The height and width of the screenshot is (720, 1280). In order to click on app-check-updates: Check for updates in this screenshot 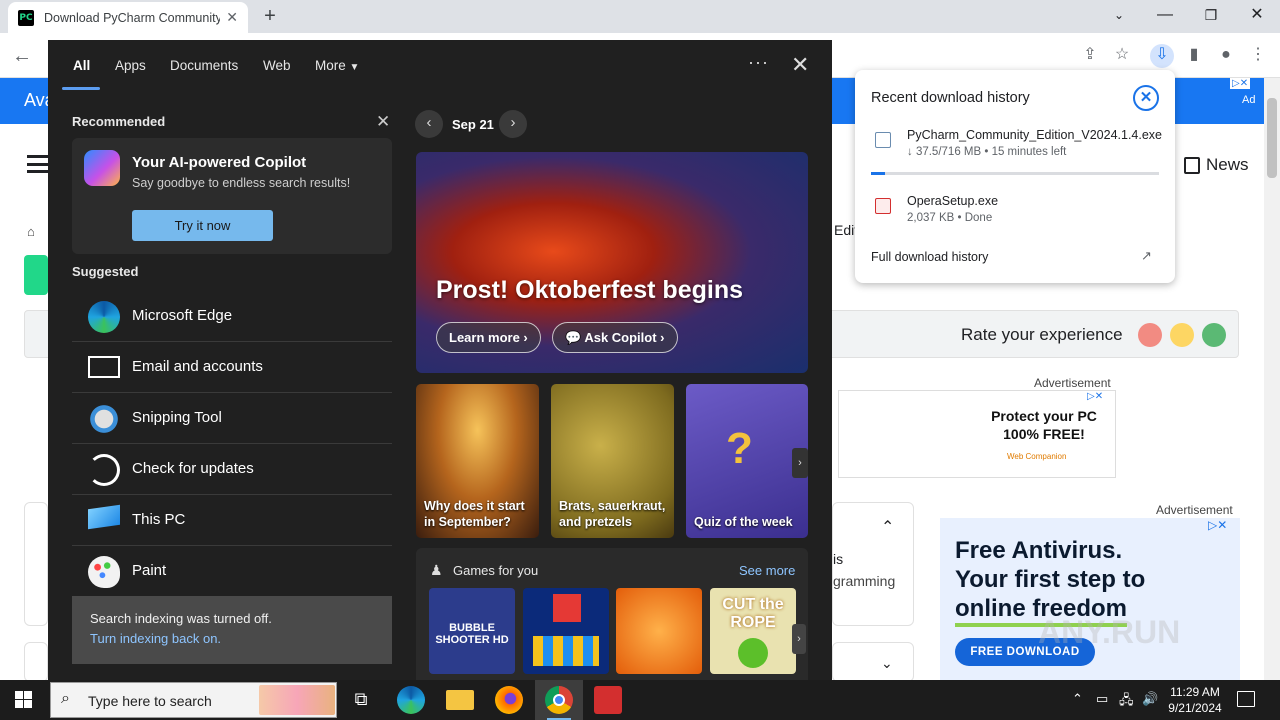, I will do `click(232, 470)`.